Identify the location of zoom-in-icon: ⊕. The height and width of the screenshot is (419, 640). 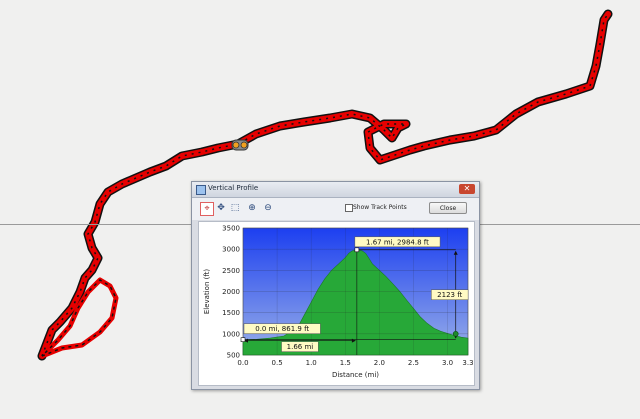
(252, 208).